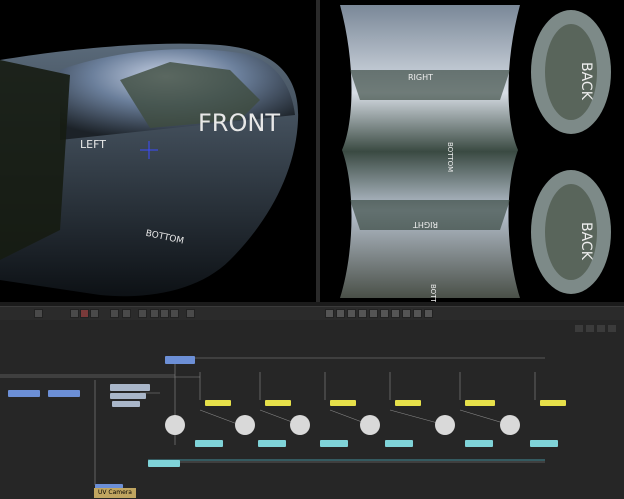 Image resolution: width=624 pixels, height=499 pixels. I want to click on label-node-front-b, so click(278, 403).